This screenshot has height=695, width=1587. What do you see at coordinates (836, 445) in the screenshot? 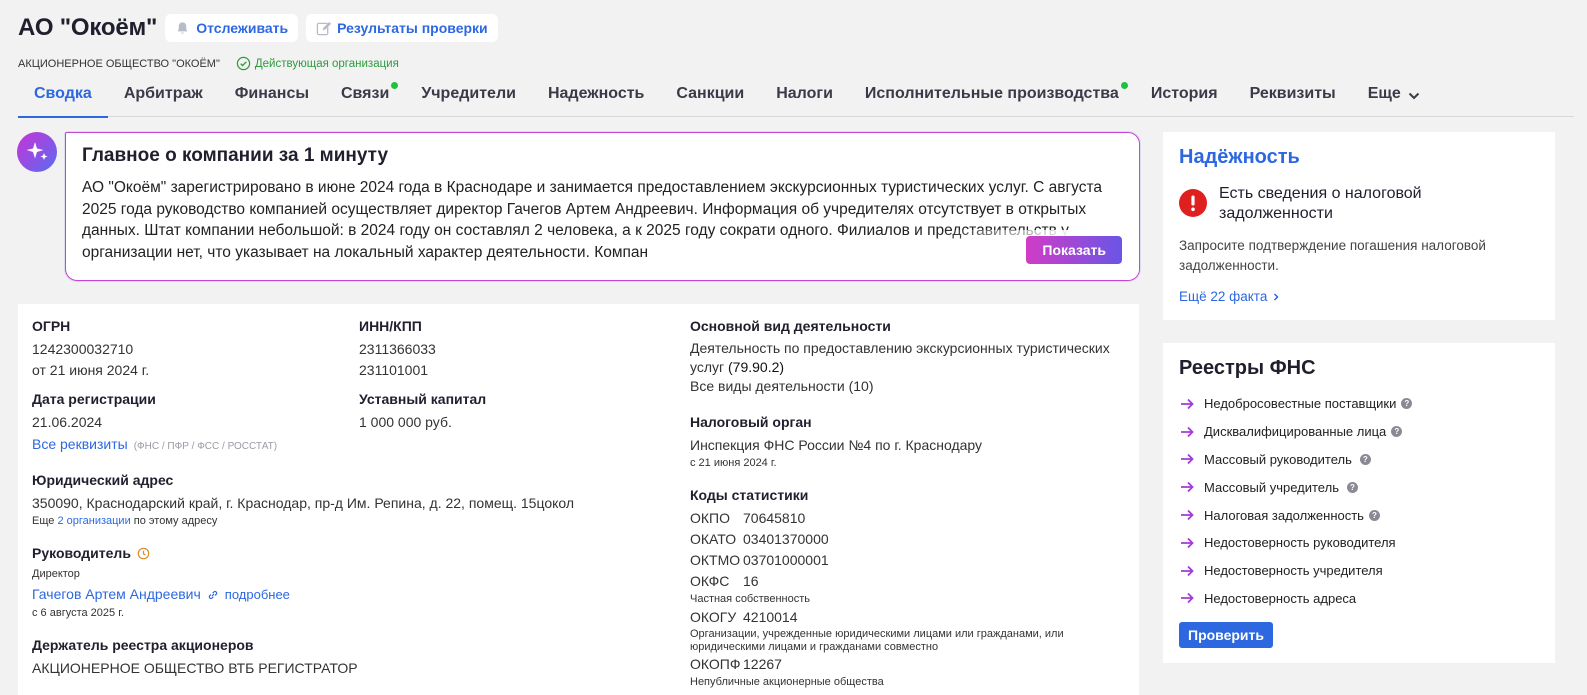
I see `tax-office: Инспекция ФНС России №4 по г. Краснодару` at bounding box center [836, 445].